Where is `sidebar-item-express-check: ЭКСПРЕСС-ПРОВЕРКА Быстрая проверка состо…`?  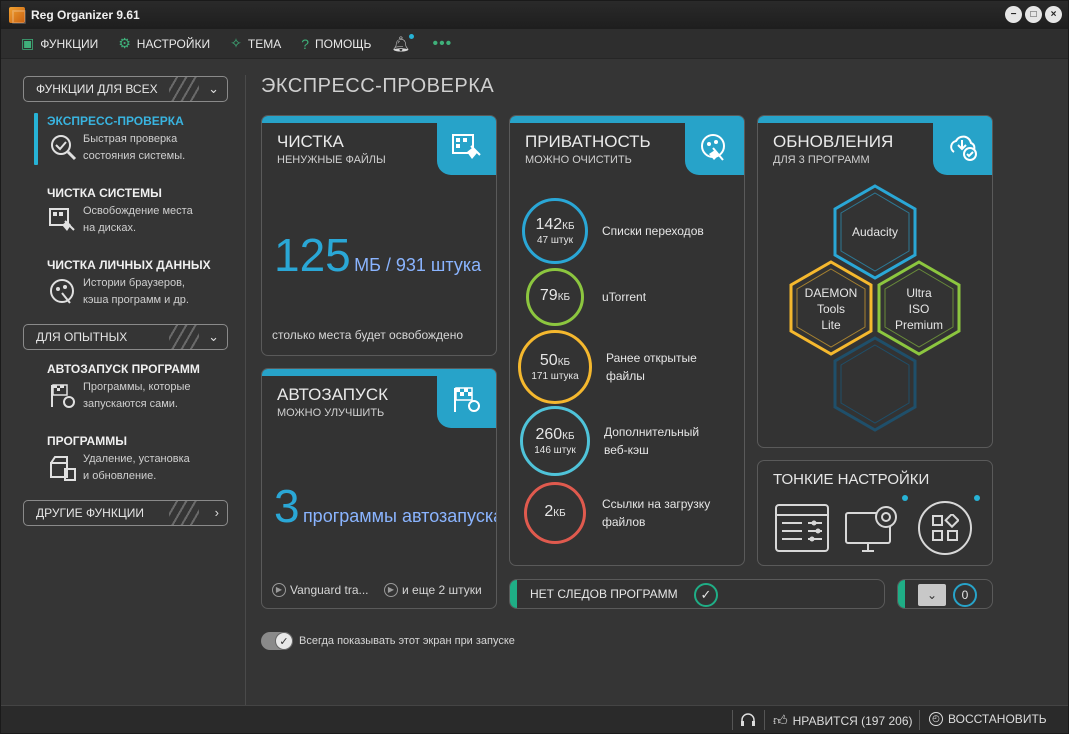 sidebar-item-express-check: ЭКСПРЕСС-ПРОВЕРКА Быстрая проверка состо… is located at coordinates (133, 139).